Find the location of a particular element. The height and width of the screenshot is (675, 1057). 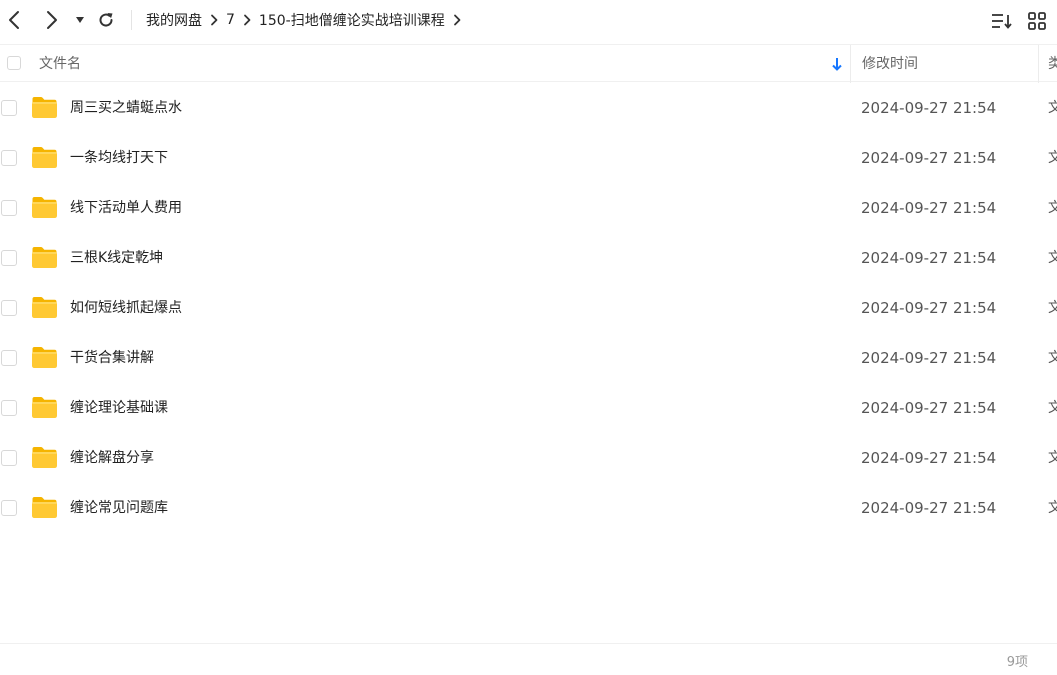

back-button is located at coordinates (14, 20).